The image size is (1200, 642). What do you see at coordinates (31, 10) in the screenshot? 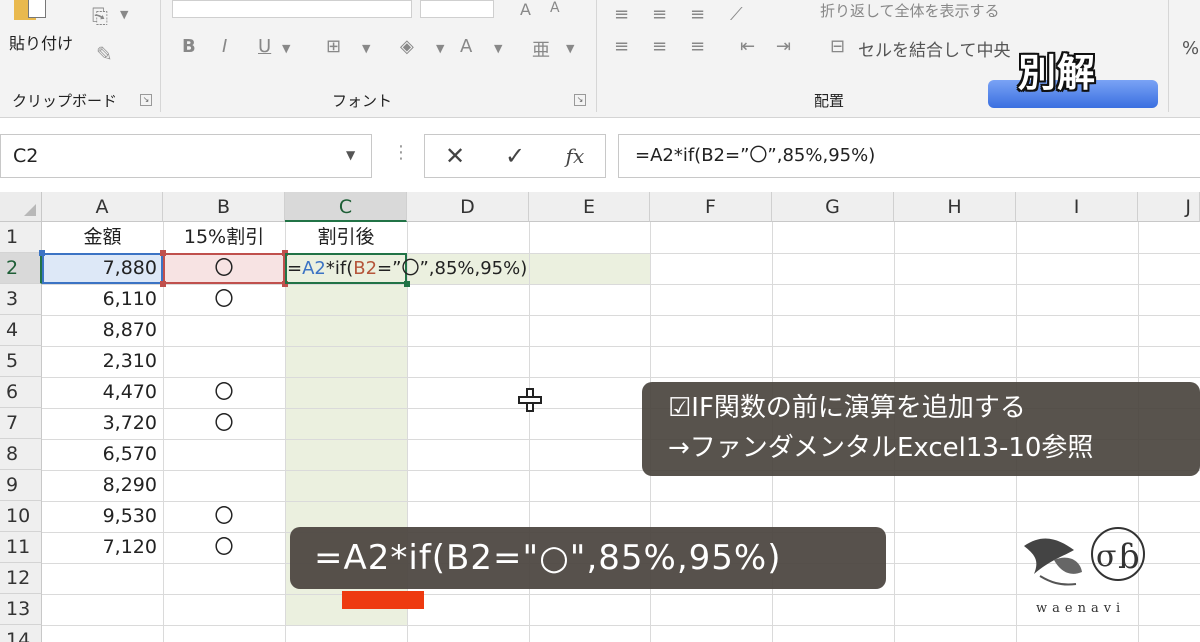
I see `paste-icon` at bounding box center [31, 10].